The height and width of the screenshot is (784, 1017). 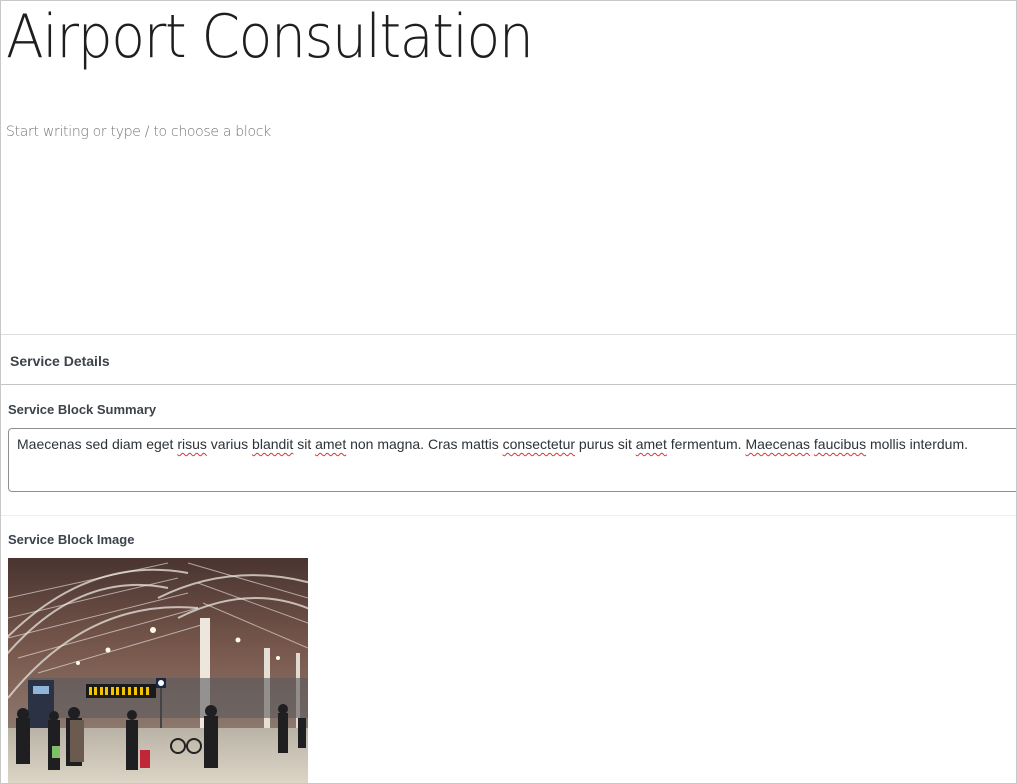 What do you see at coordinates (60, 361) in the screenshot?
I see `metabox-title: Service Details` at bounding box center [60, 361].